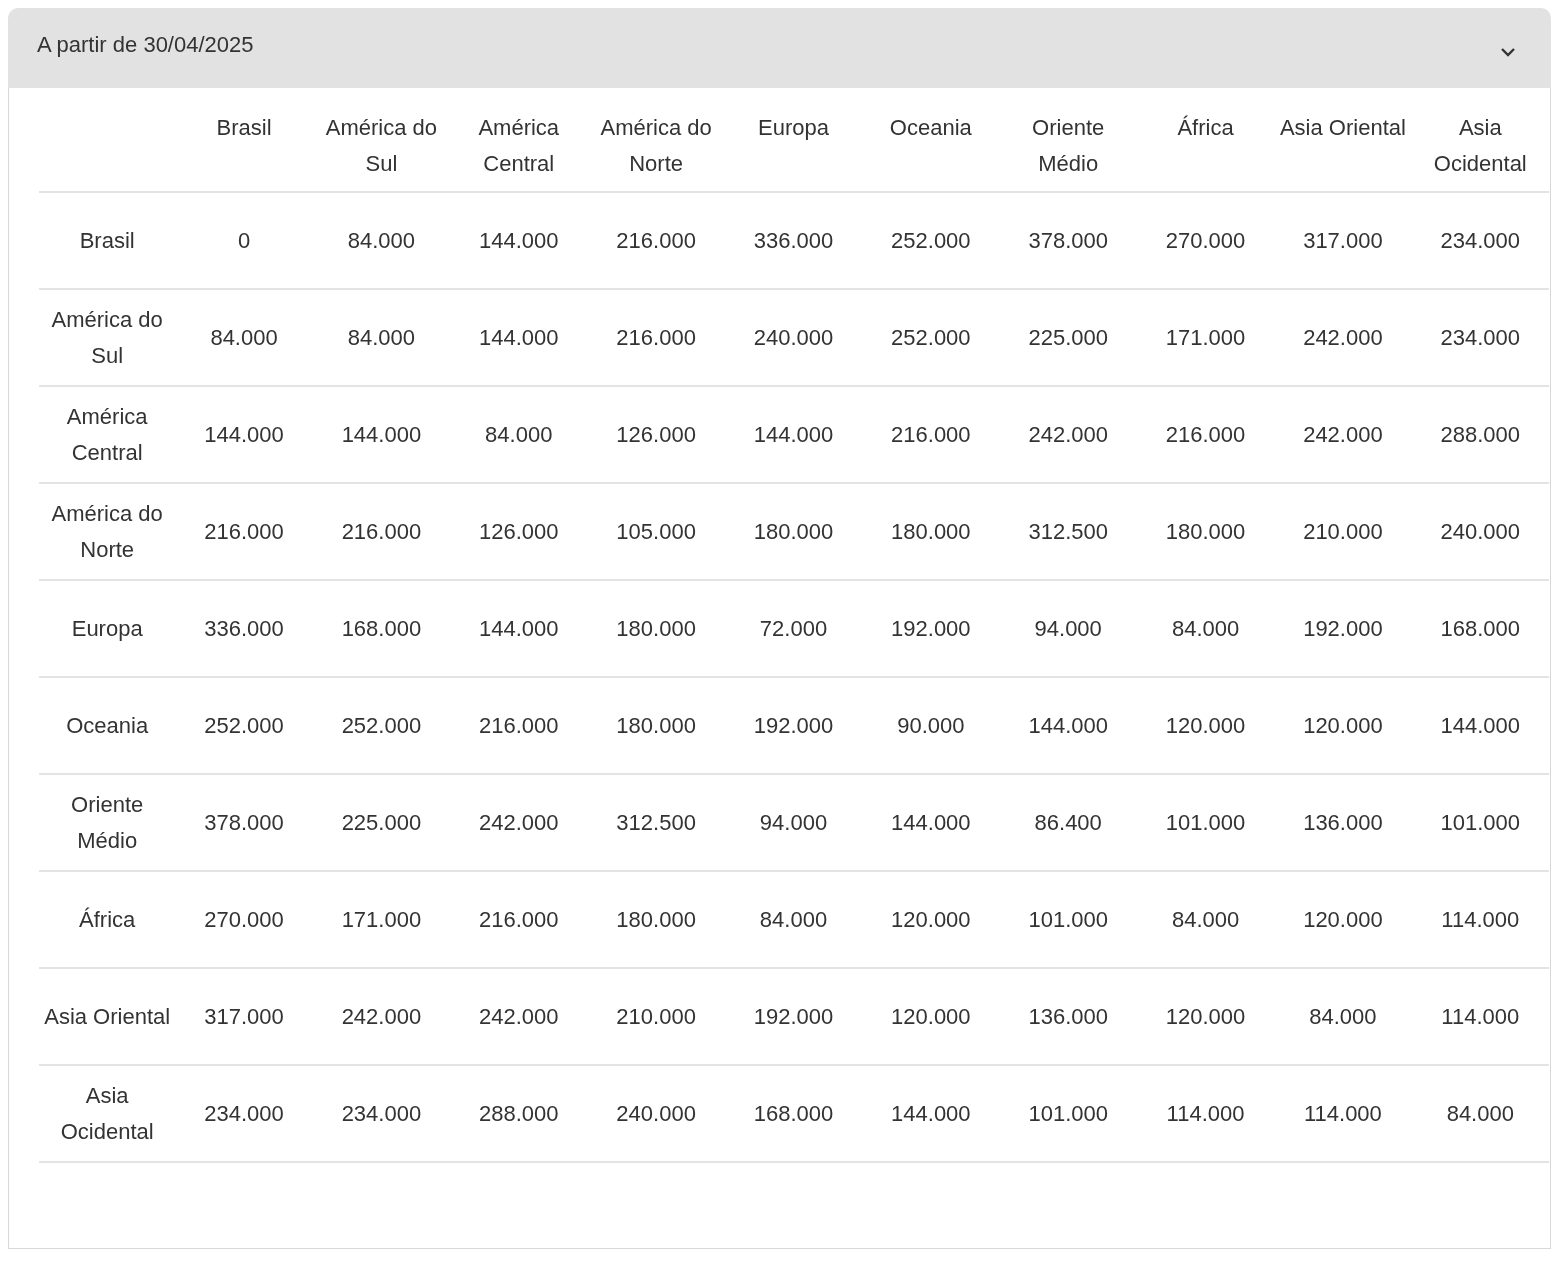 This screenshot has height=1262, width=1562. Describe the element at coordinates (244, 151) in the screenshot. I see `column-header: Brasil` at that location.